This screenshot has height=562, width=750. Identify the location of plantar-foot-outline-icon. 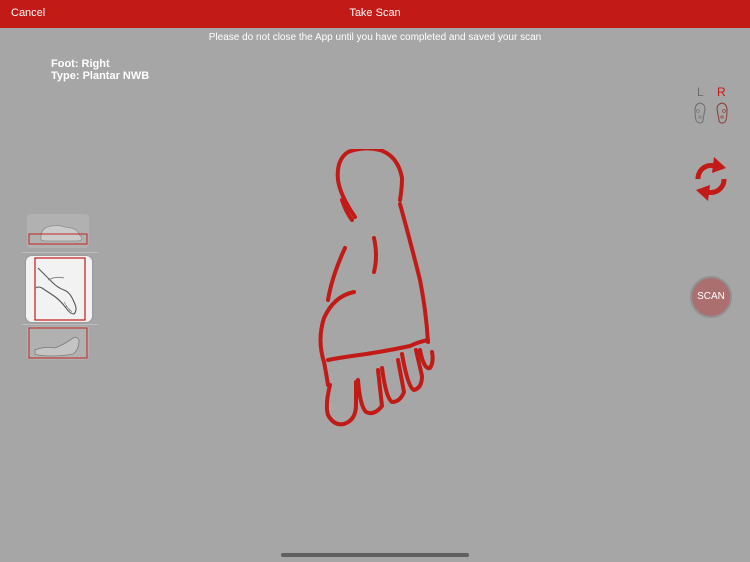
(376, 288).